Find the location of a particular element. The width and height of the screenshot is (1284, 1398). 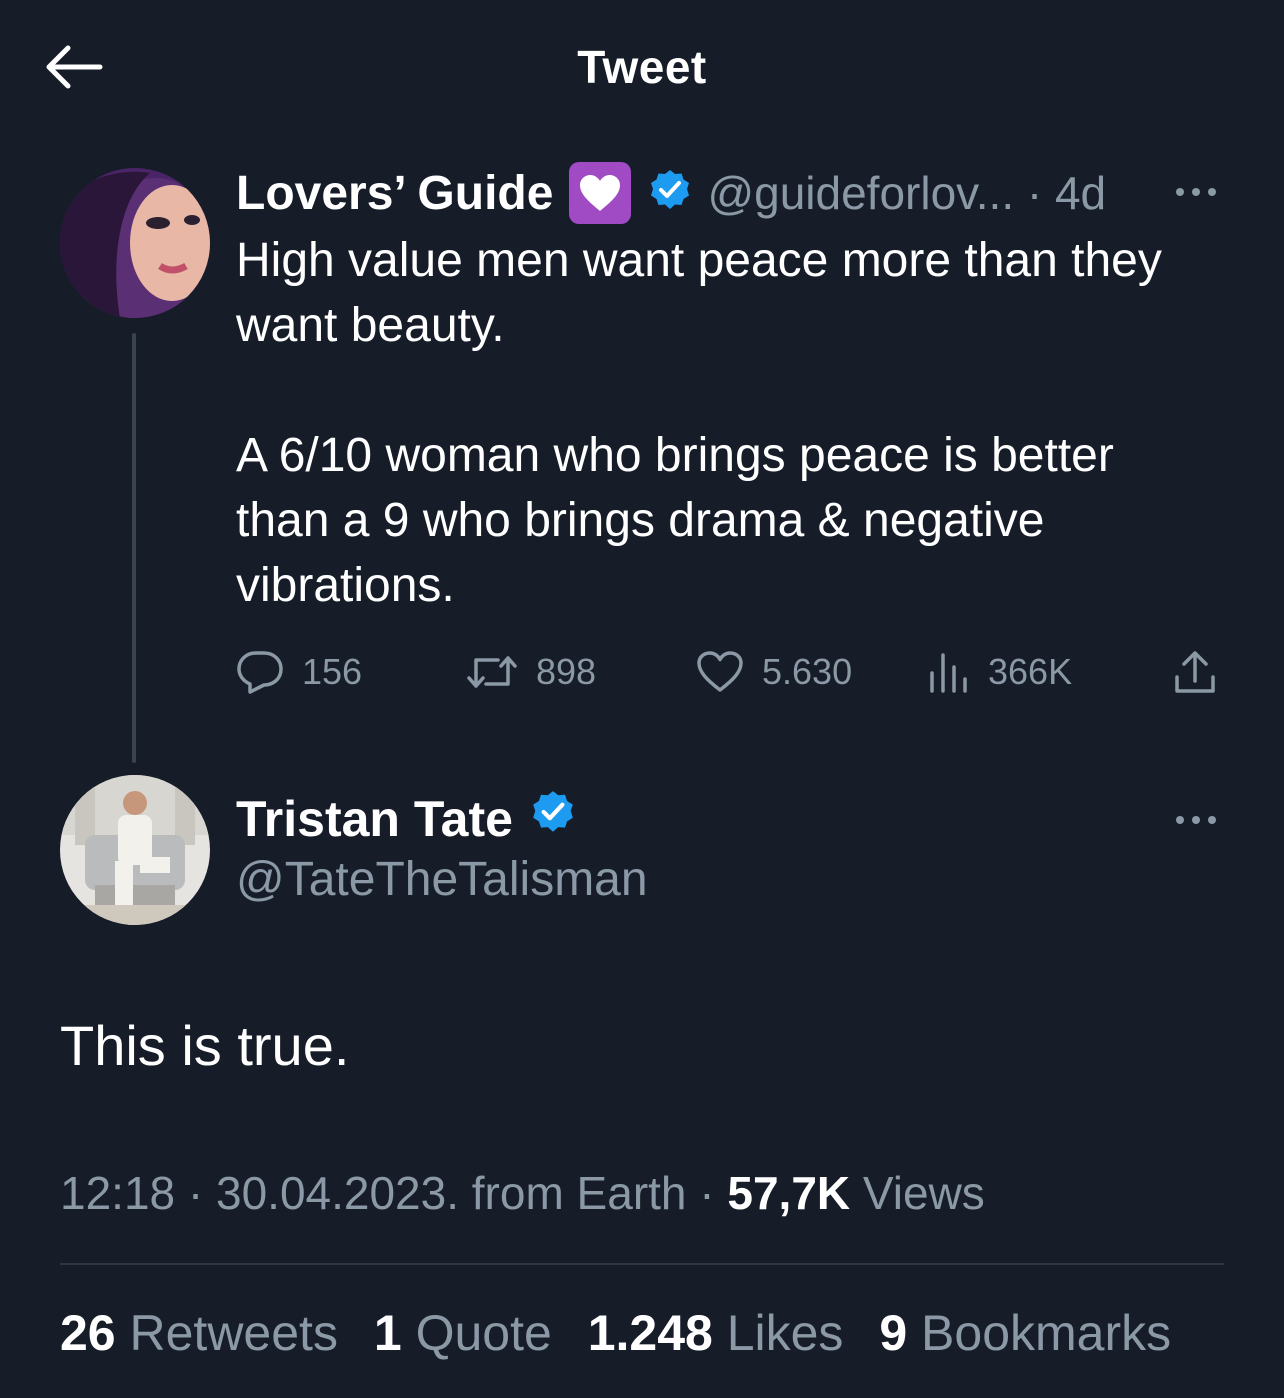

reply-icon is located at coordinates (260, 672).